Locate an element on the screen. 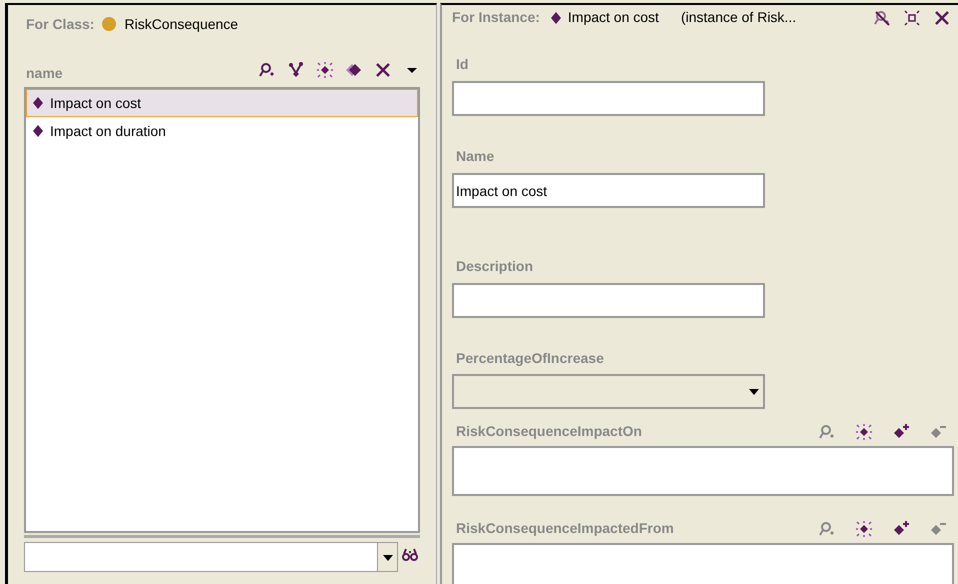 This screenshot has height=584, width=958. field-label: Id is located at coordinates (462, 64).